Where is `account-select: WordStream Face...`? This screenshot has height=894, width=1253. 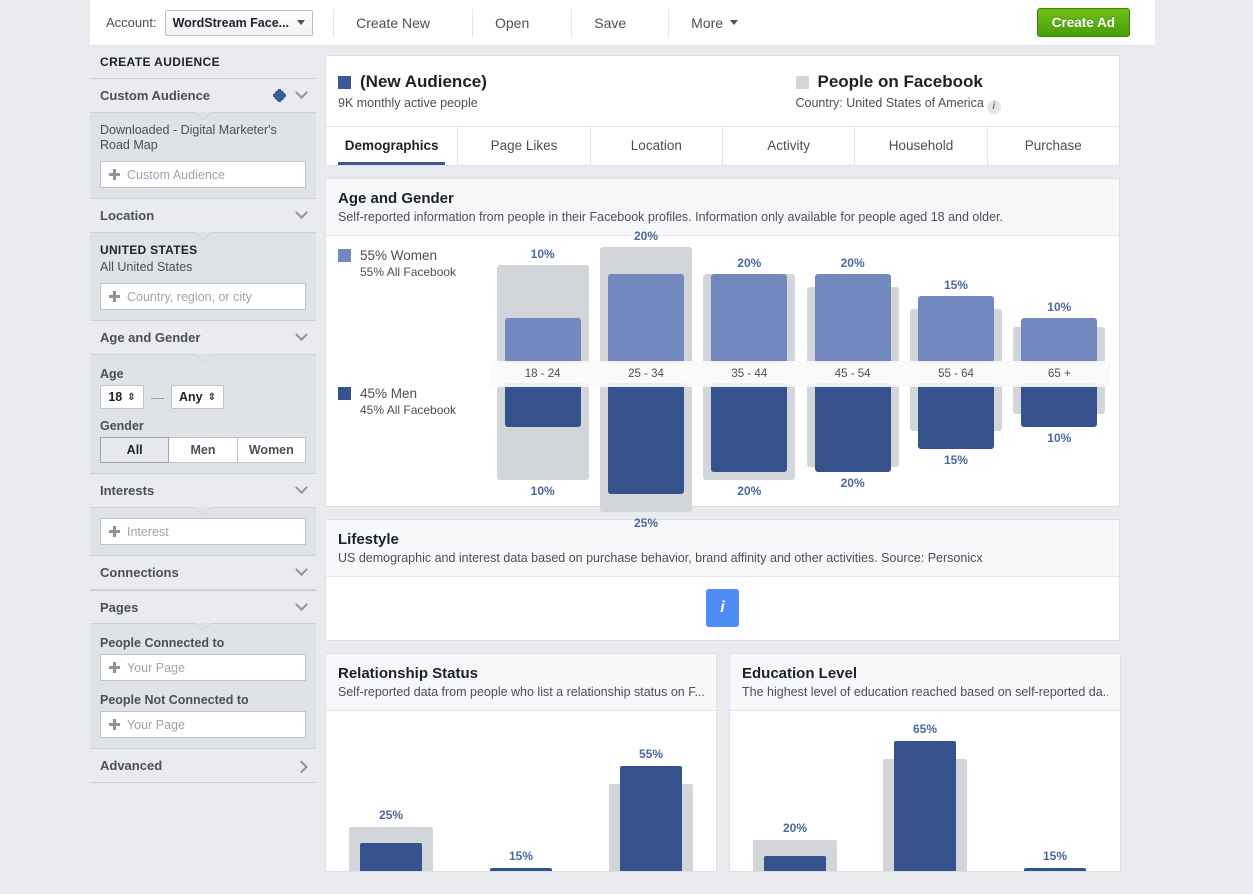 account-select: WordStream Face... is located at coordinates (239, 22).